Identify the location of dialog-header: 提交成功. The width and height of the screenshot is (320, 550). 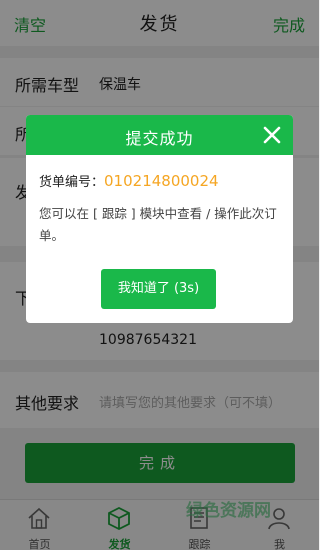
(159, 135).